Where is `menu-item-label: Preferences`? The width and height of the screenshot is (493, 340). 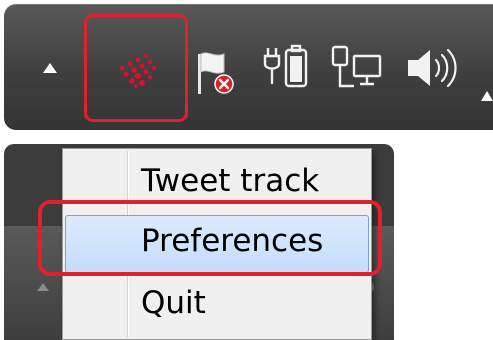 menu-item-label: Preferences is located at coordinates (232, 241).